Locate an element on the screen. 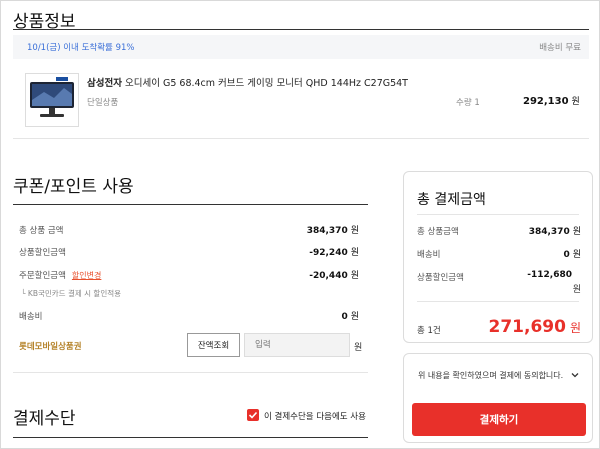  remember-payment-checkbox is located at coordinates (253, 415).